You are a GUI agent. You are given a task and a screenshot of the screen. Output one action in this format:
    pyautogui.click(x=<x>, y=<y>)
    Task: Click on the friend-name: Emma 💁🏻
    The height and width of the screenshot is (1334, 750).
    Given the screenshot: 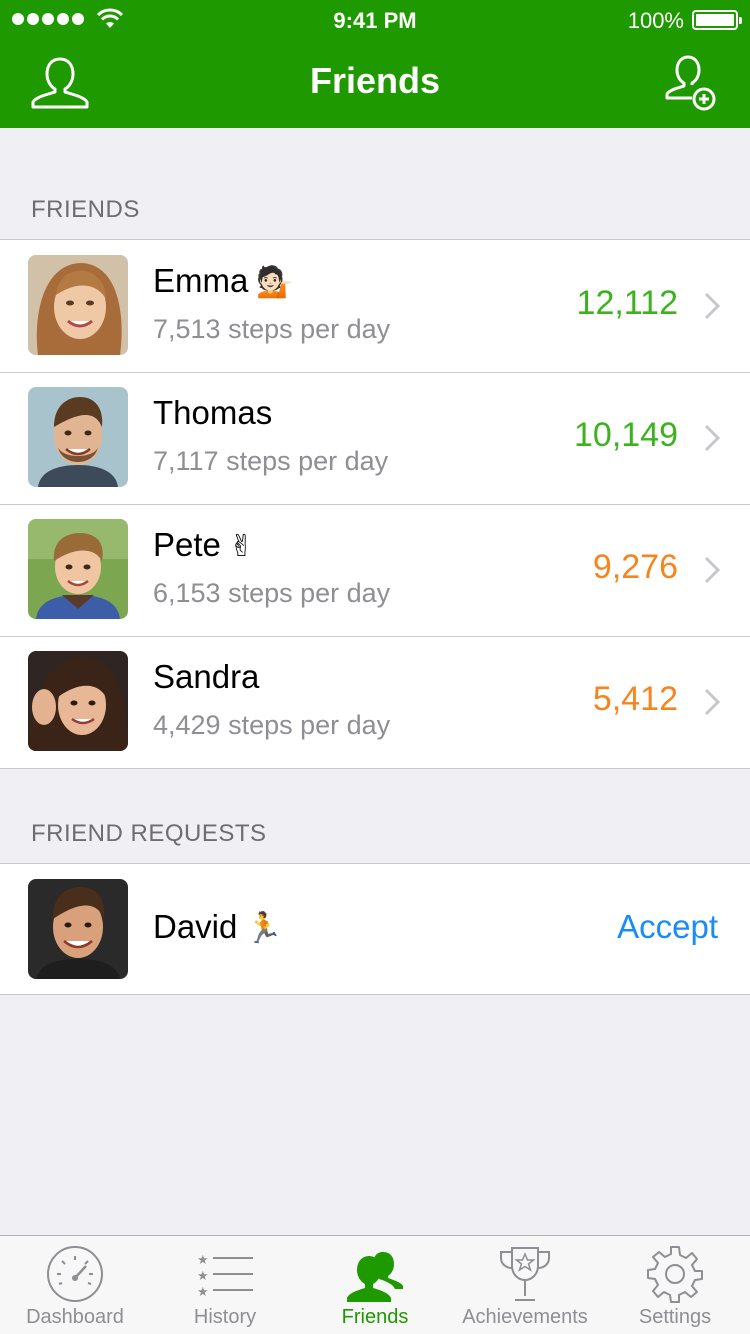 What is the action you would take?
    pyautogui.click(x=223, y=281)
    